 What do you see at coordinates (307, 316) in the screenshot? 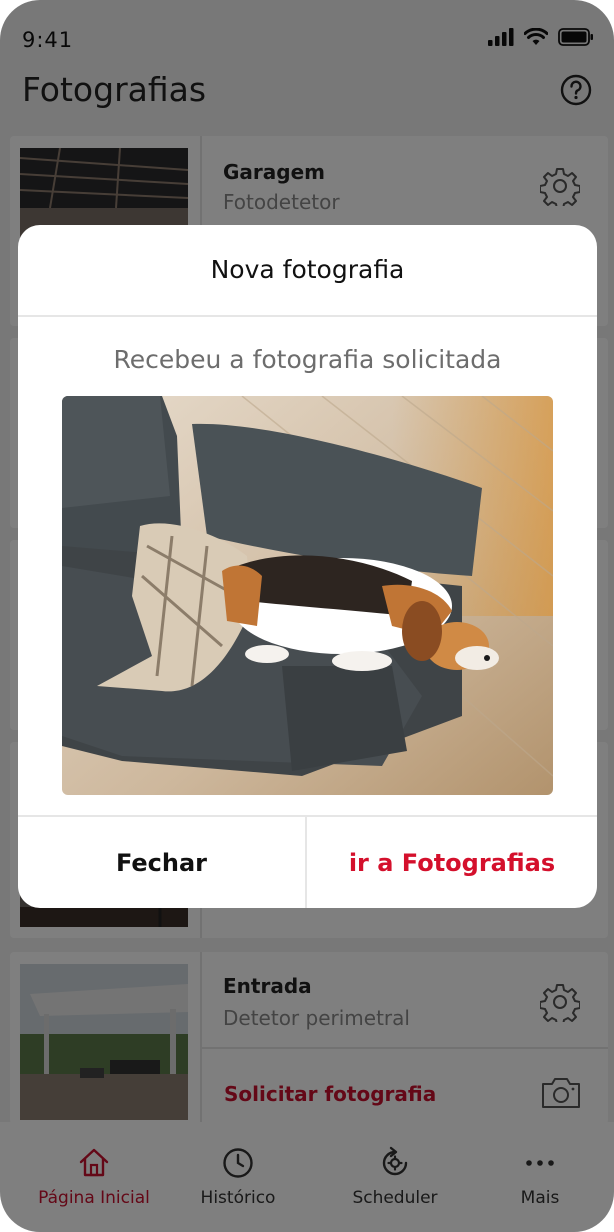
I see `dialog-divider` at bounding box center [307, 316].